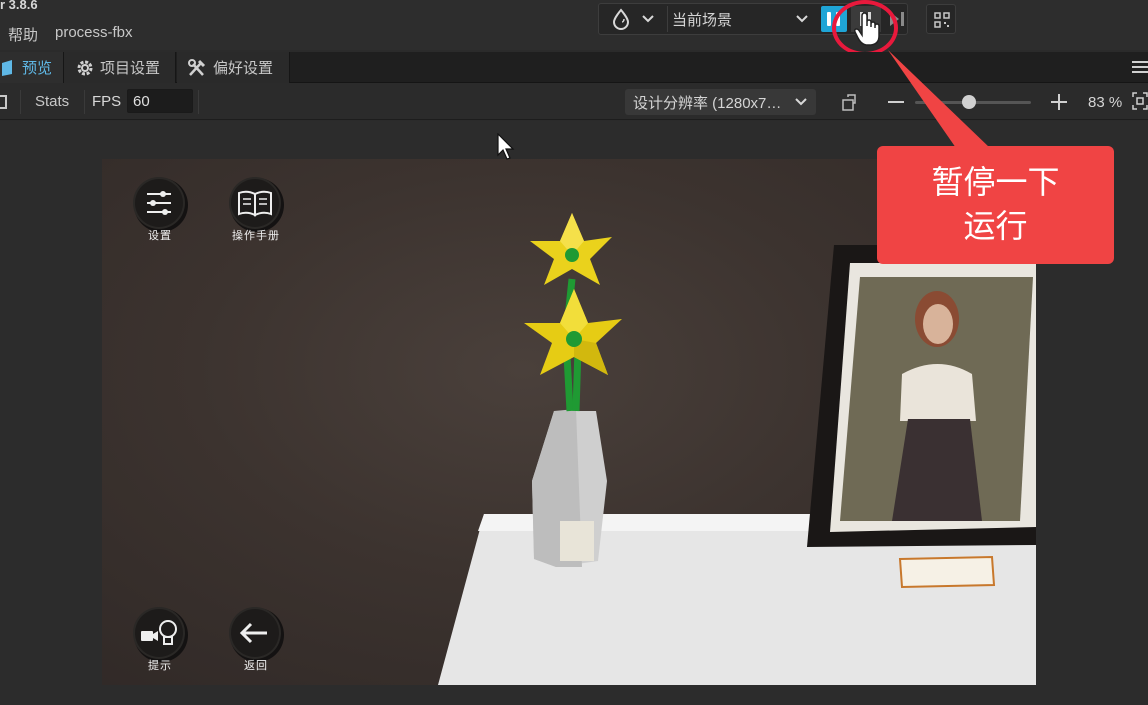 The width and height of the screenshot is (1148, 705). I want to click on portrait-blouse, so click(938, 392).